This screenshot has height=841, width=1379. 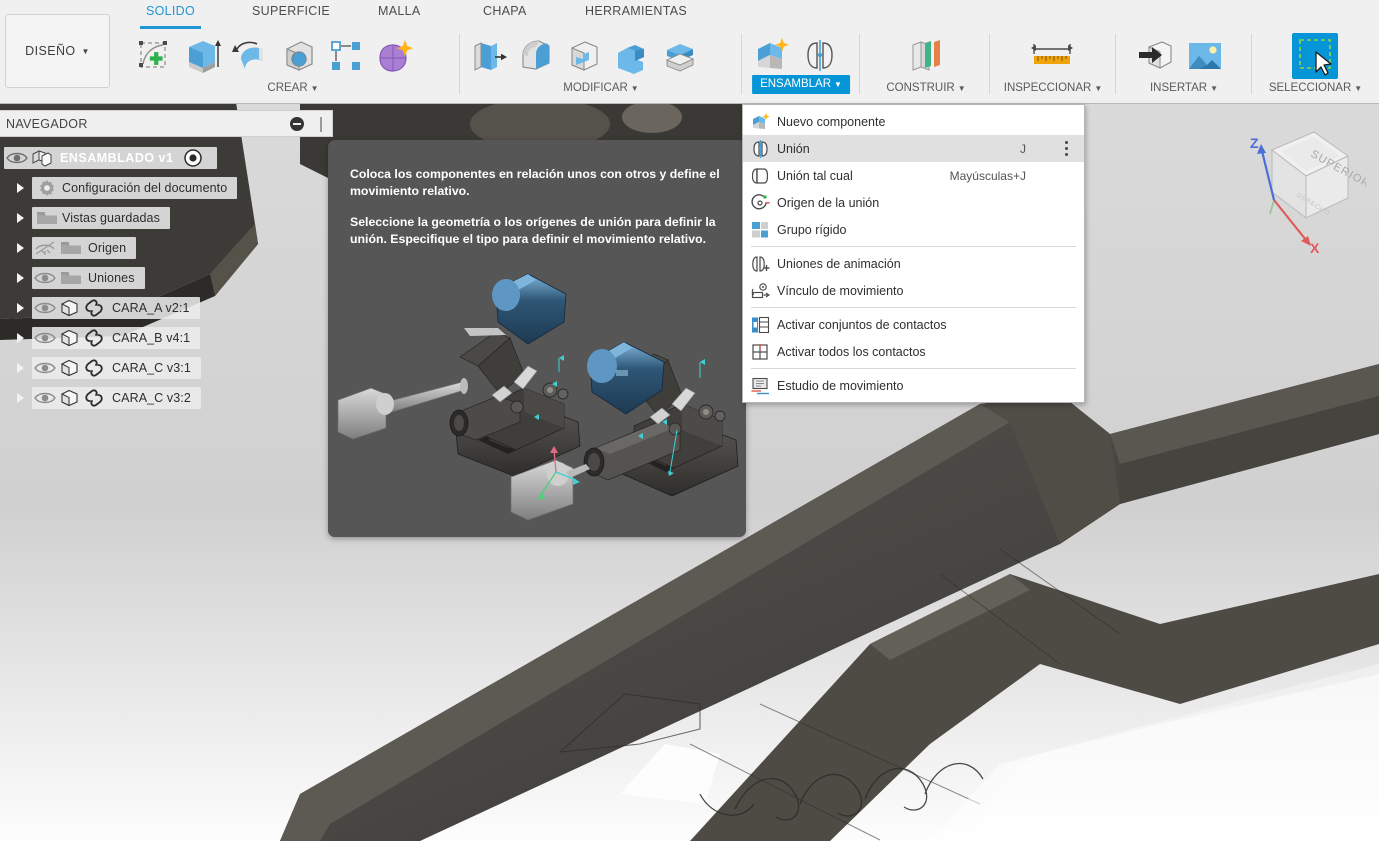 What do you see at coordinates (761, 203) in the screenshot?
I see `joint-origin-icon` at bounding box center [761, 203].